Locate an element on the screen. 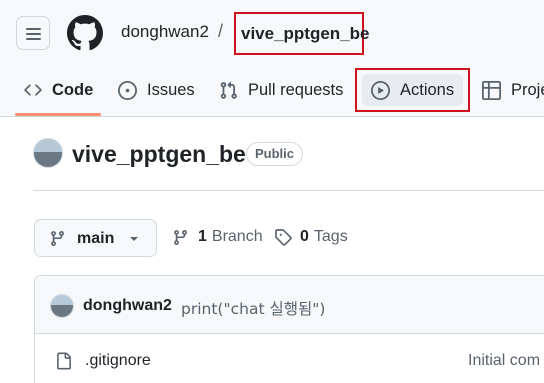 The height and width of the screenshot is (383, 544). tab-pull-requests: Pull requests is located at coordinates (281, 90).